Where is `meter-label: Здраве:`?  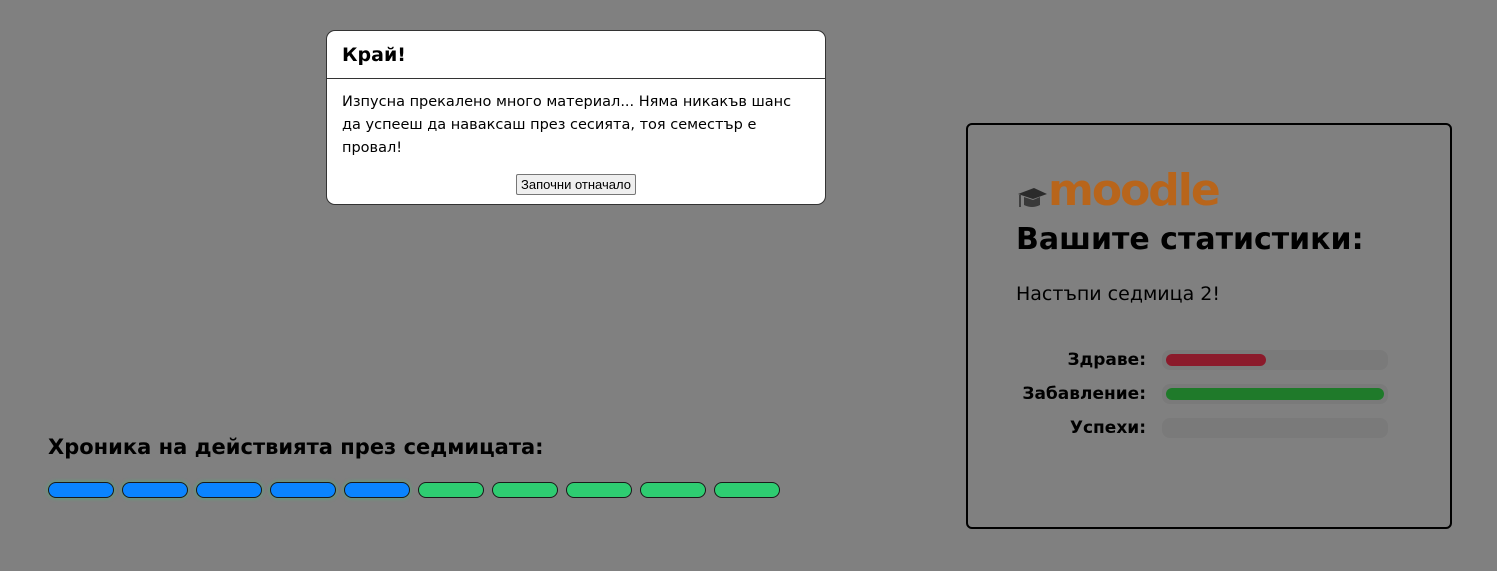
meter-label: Здраве: is located at coordinates (1106, 360).